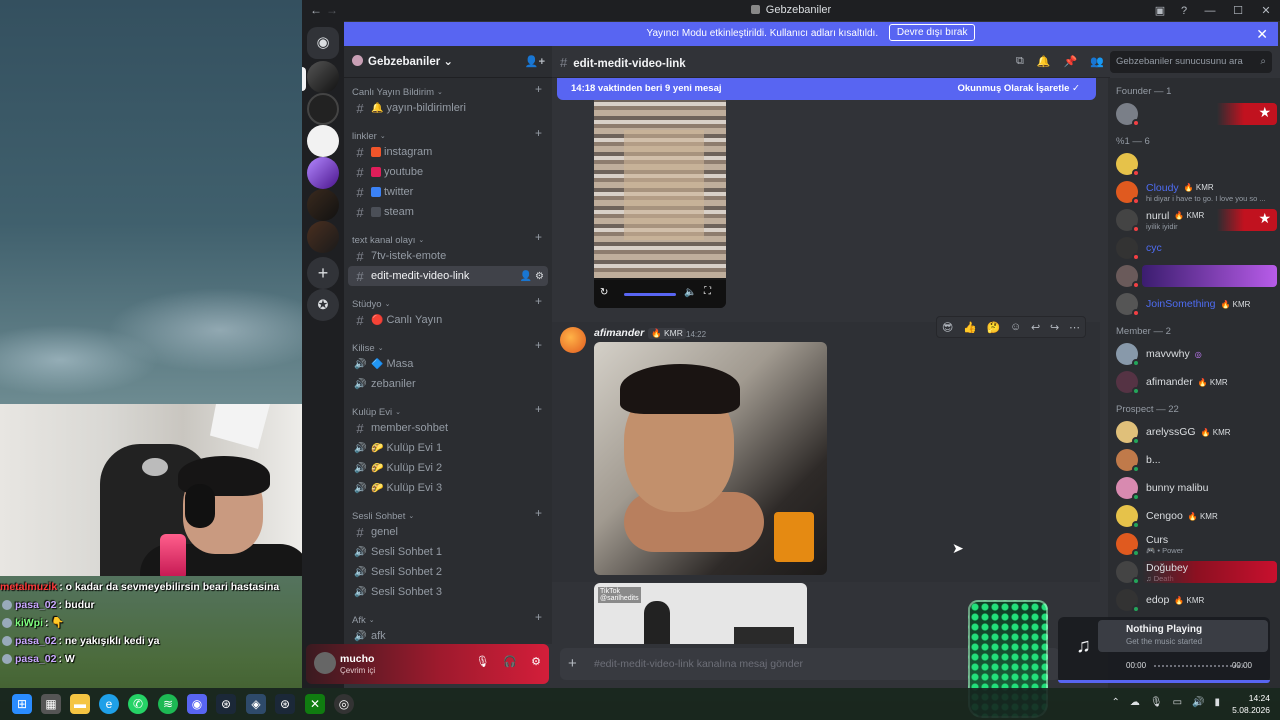  What do you see at coordinates (1194, 488) in the screenshot?
I see `member-item: bunny malibu` at bounding box center [1194, 488].